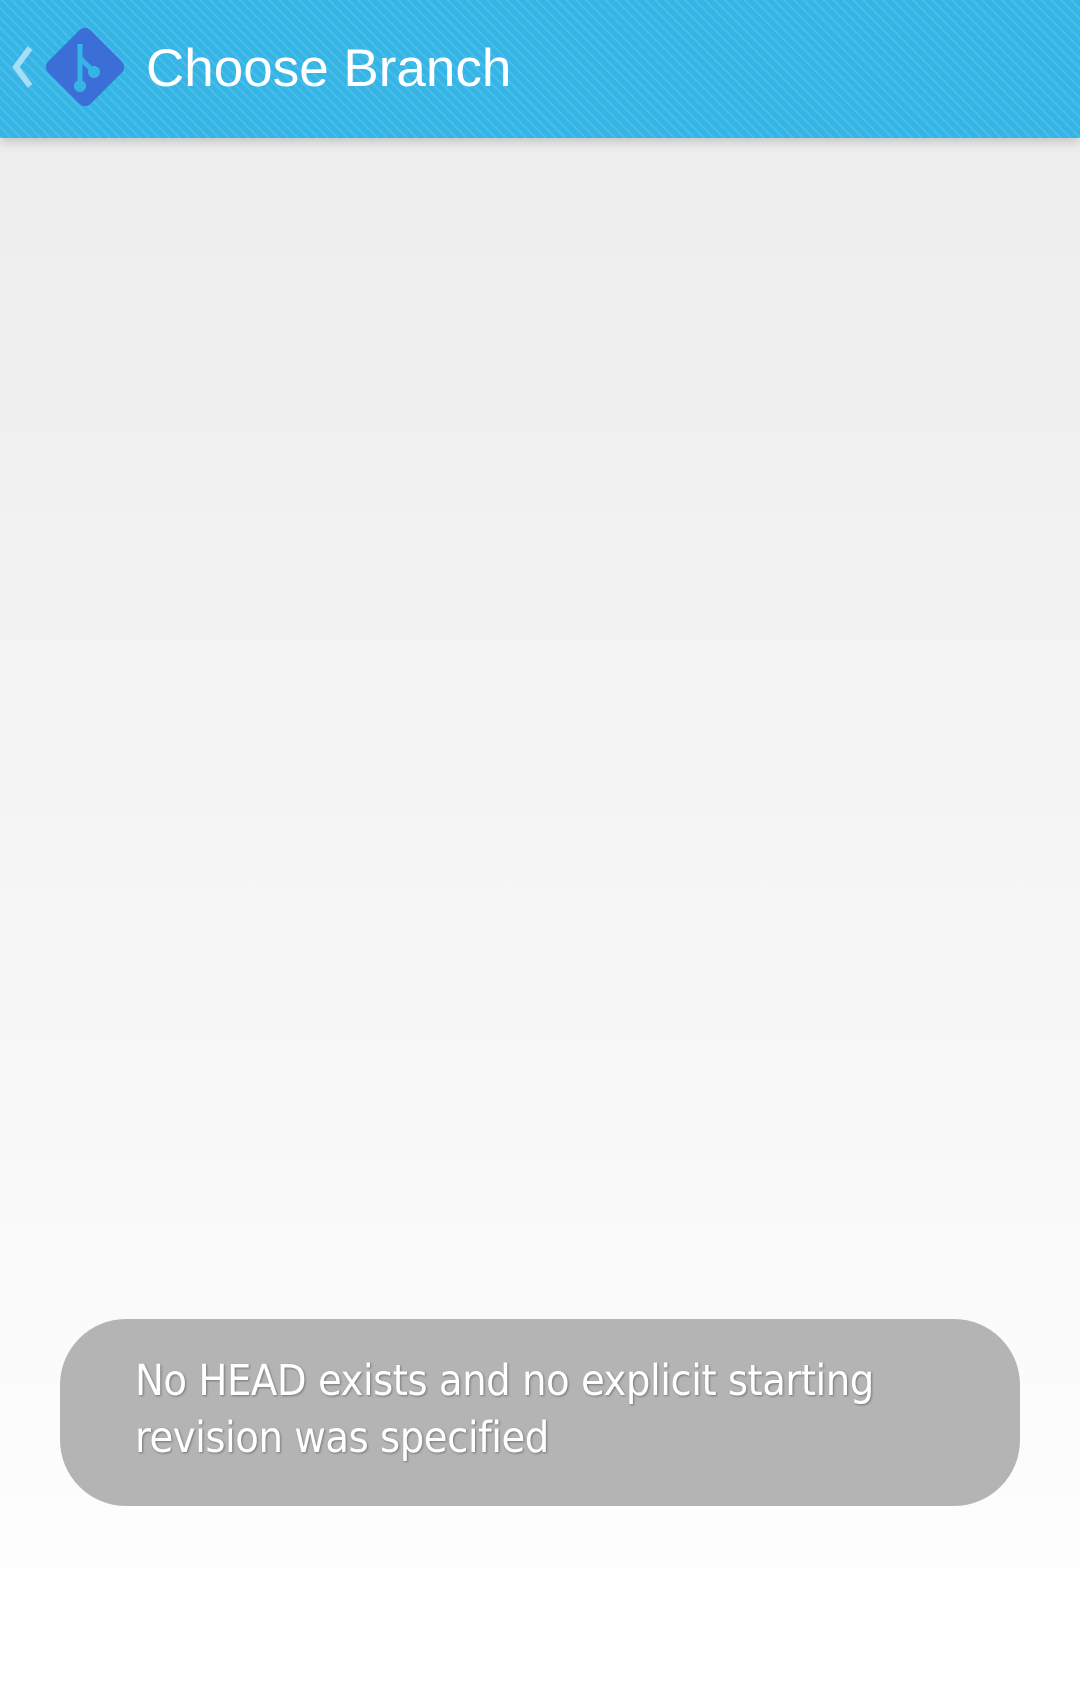  I want to click on page-title: Choose Branch, so click(329, 68).